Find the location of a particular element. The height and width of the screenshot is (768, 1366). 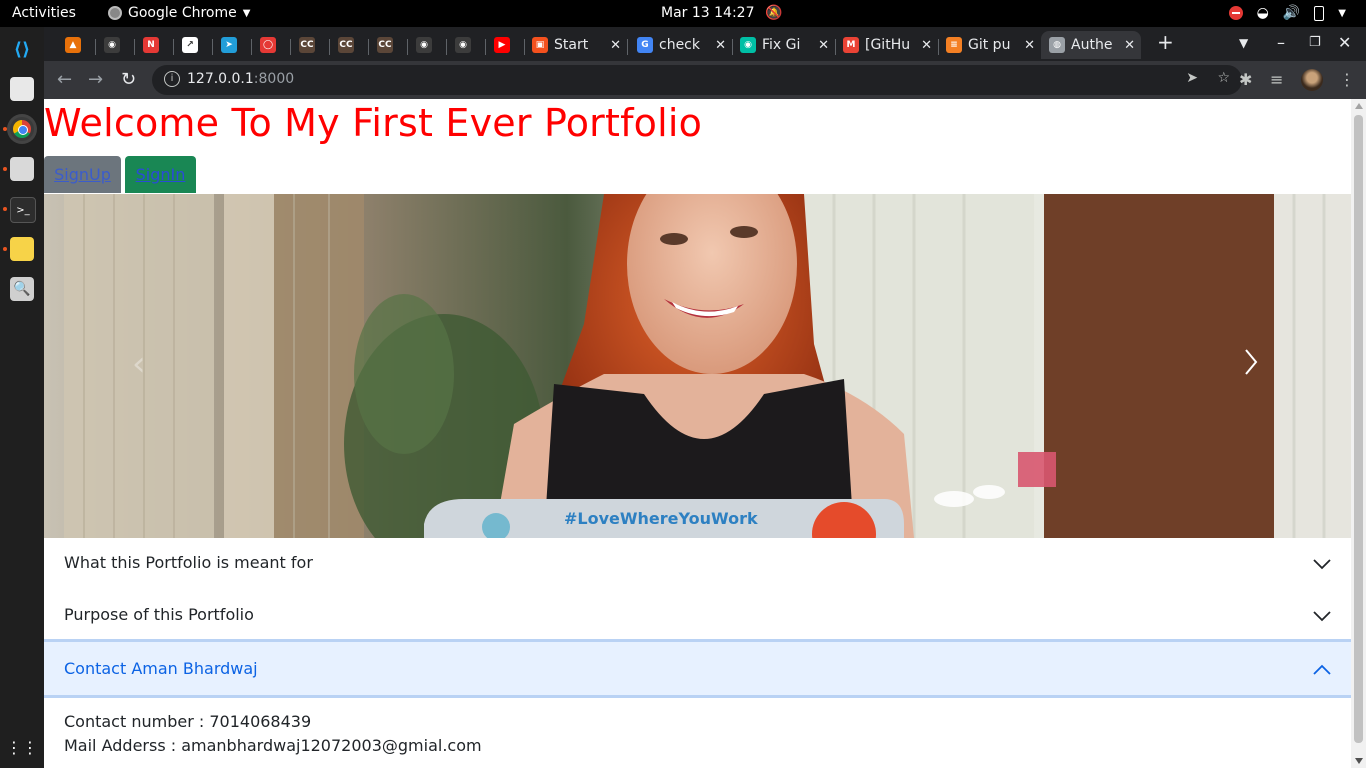

maximize-button: ❐ is located at coordinates (1315, 42).